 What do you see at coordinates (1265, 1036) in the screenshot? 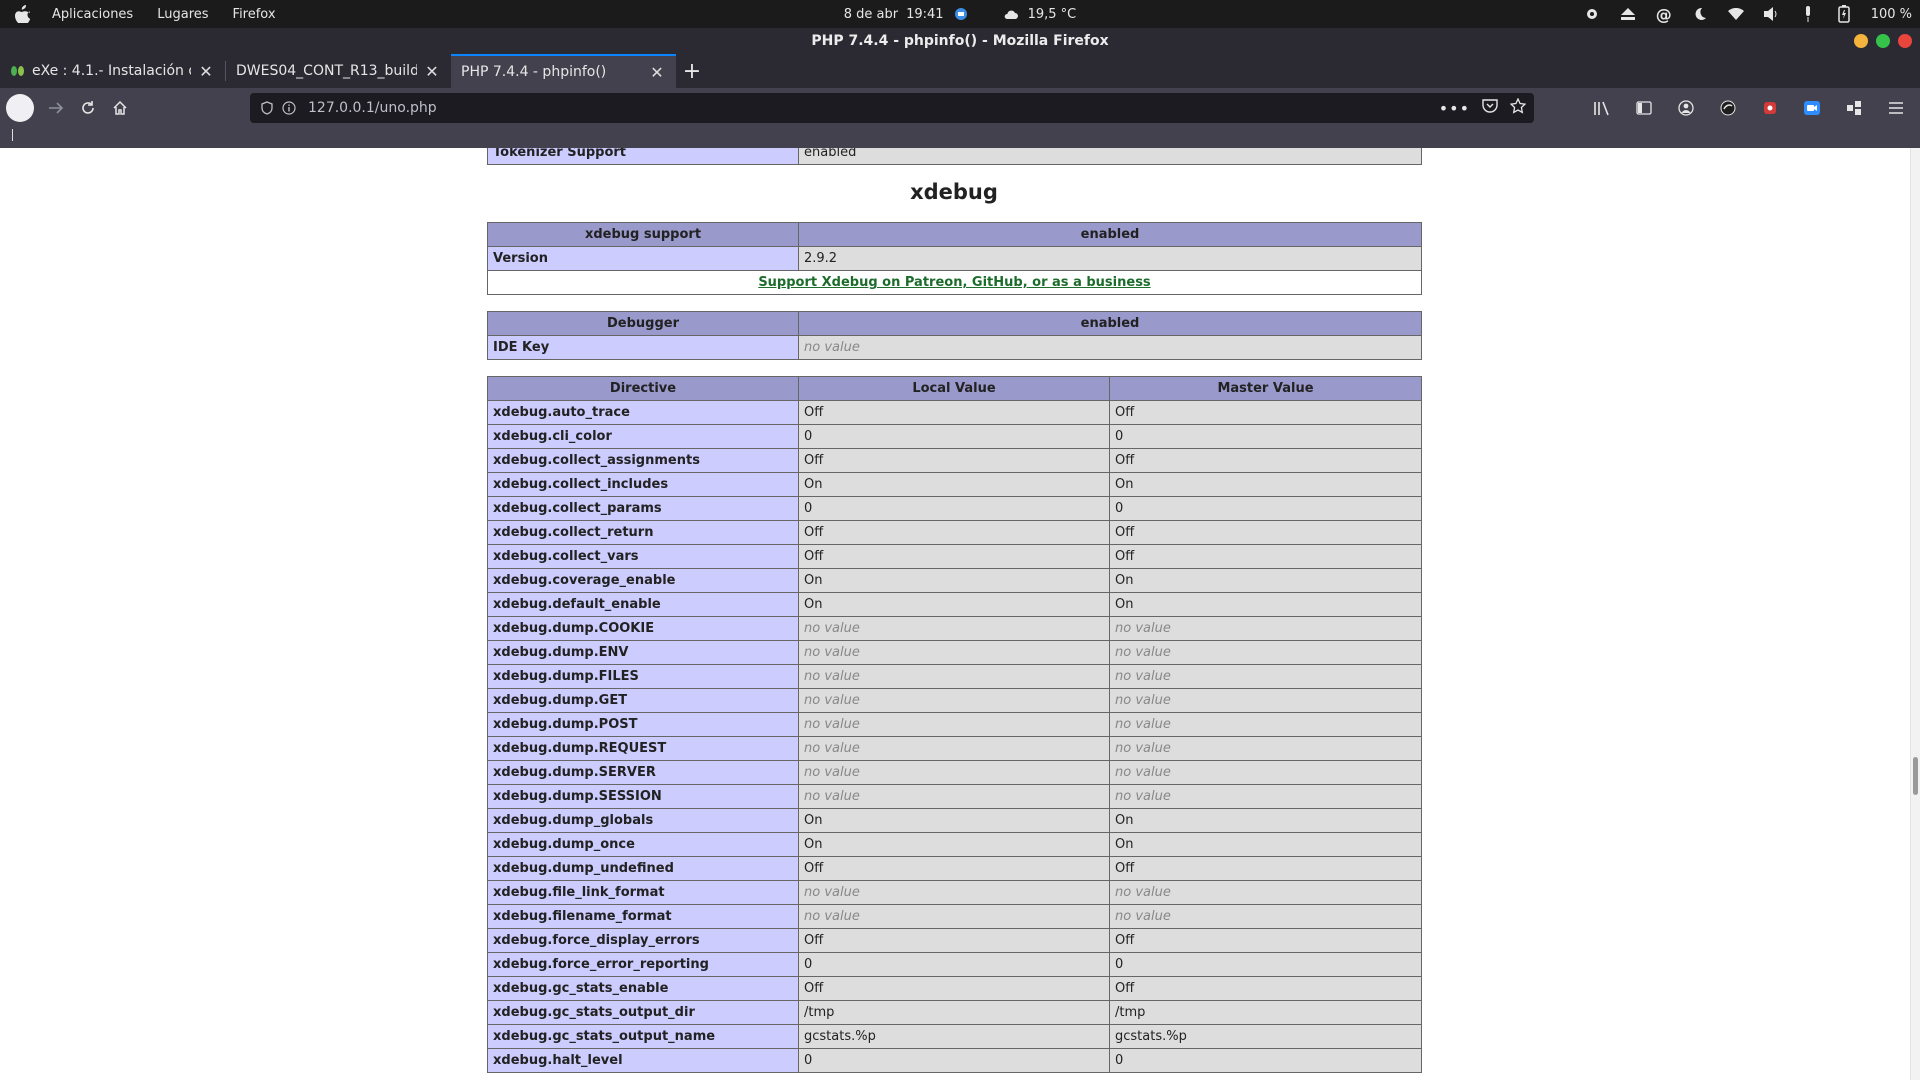
I see `master-value: gcstats.%p` at bounding box center [1265, 1036].